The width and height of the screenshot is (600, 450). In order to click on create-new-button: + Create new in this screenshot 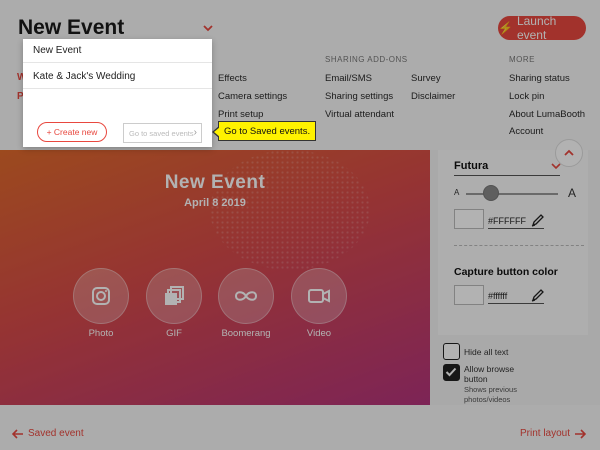, I will do `click(72, 132)`.